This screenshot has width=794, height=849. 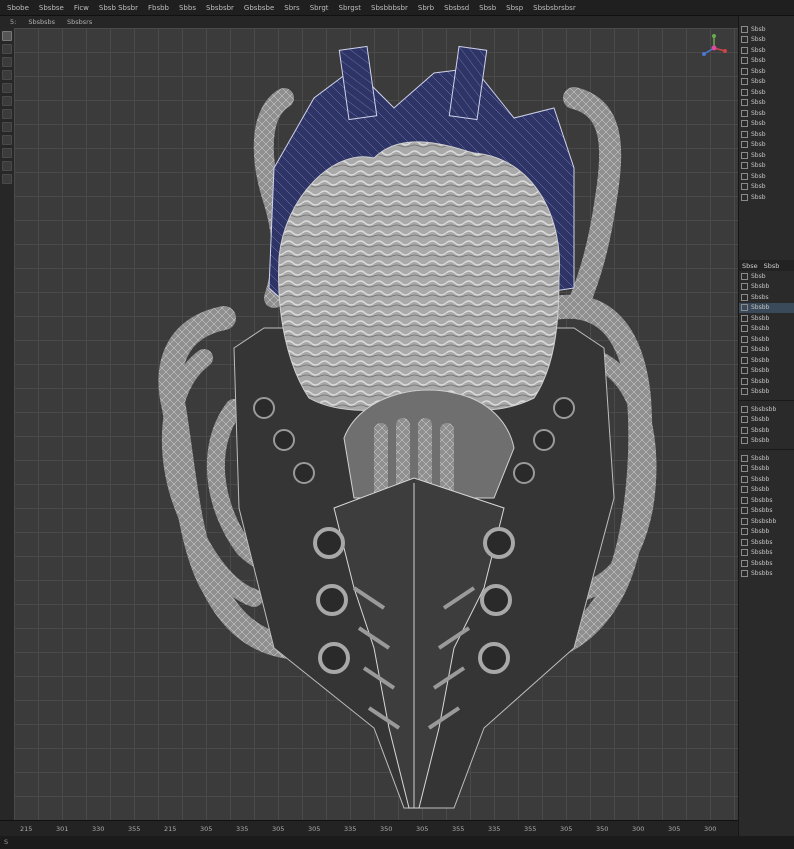 What do you see at coordinates (79, 22) in the screenshot?
I see `sub-toolbar-item: Sbsbsrs` at bounding box center [79, 22].